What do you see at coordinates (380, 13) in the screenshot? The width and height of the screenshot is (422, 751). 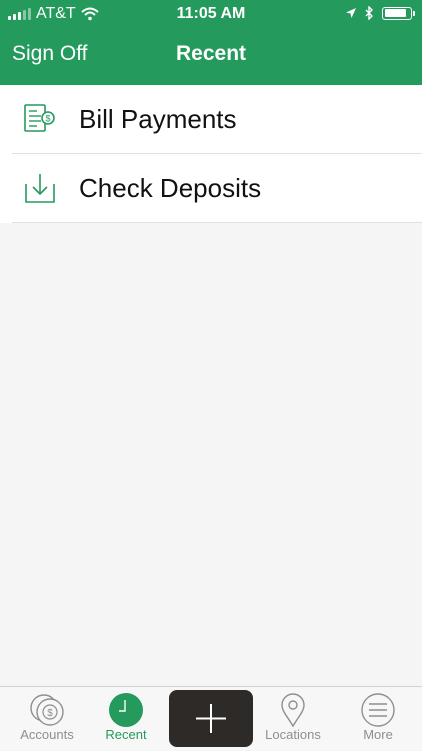 I see `status-right` at bounding box center [380, 13].